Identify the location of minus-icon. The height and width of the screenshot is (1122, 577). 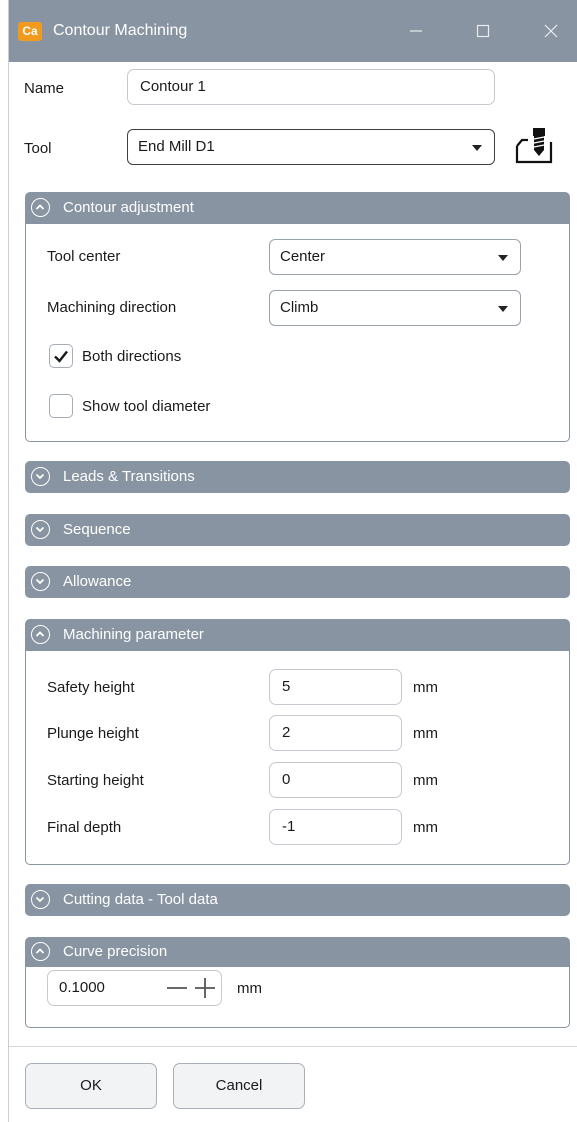
(177, 988).